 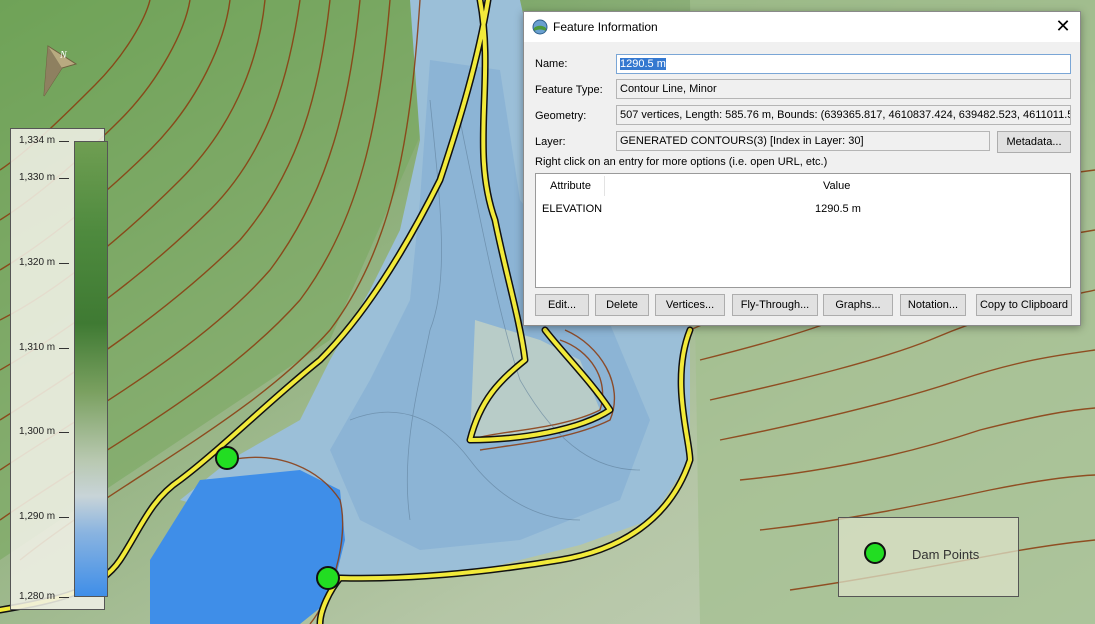 I want to click on column-header-value: Value, so click(x=837, y=186).